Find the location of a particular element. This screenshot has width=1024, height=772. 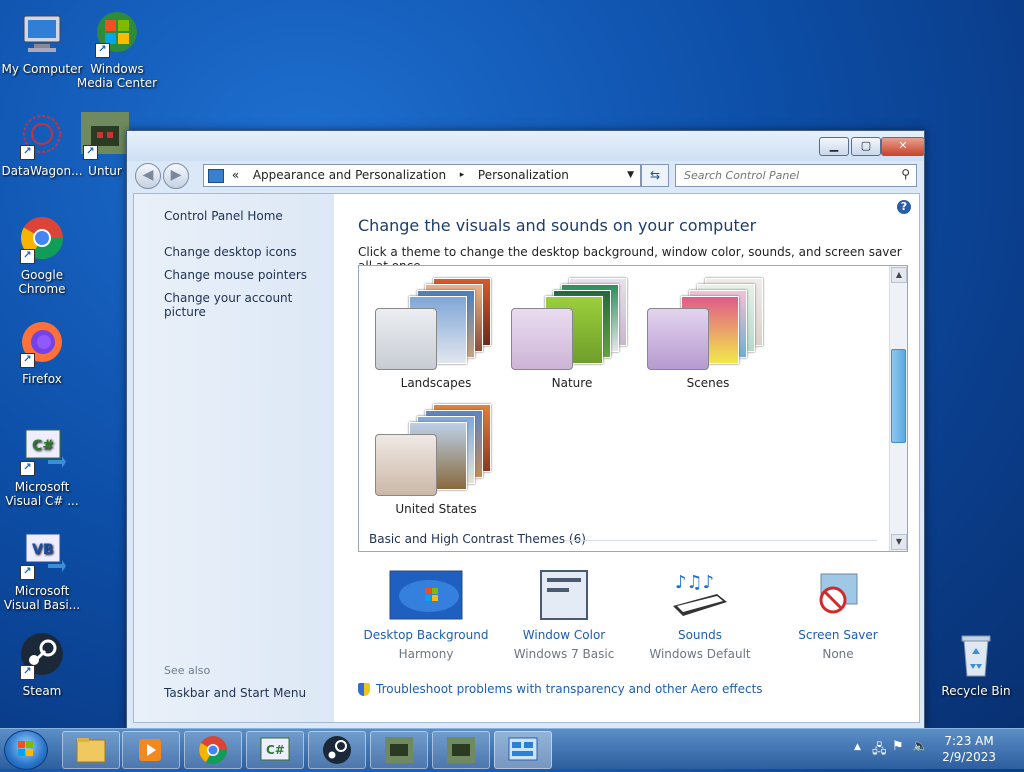

datawagon-icon: ↗ is located at coordinates (42, 136).